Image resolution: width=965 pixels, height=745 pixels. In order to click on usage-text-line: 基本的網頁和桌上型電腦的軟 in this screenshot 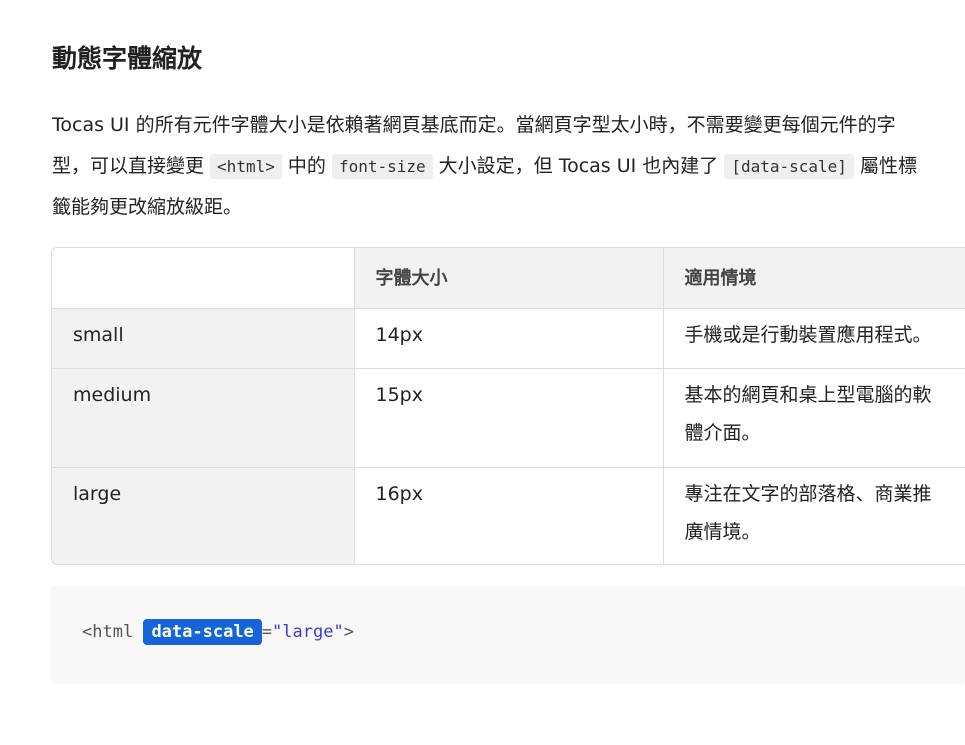, I will do `click(808, 394)`.